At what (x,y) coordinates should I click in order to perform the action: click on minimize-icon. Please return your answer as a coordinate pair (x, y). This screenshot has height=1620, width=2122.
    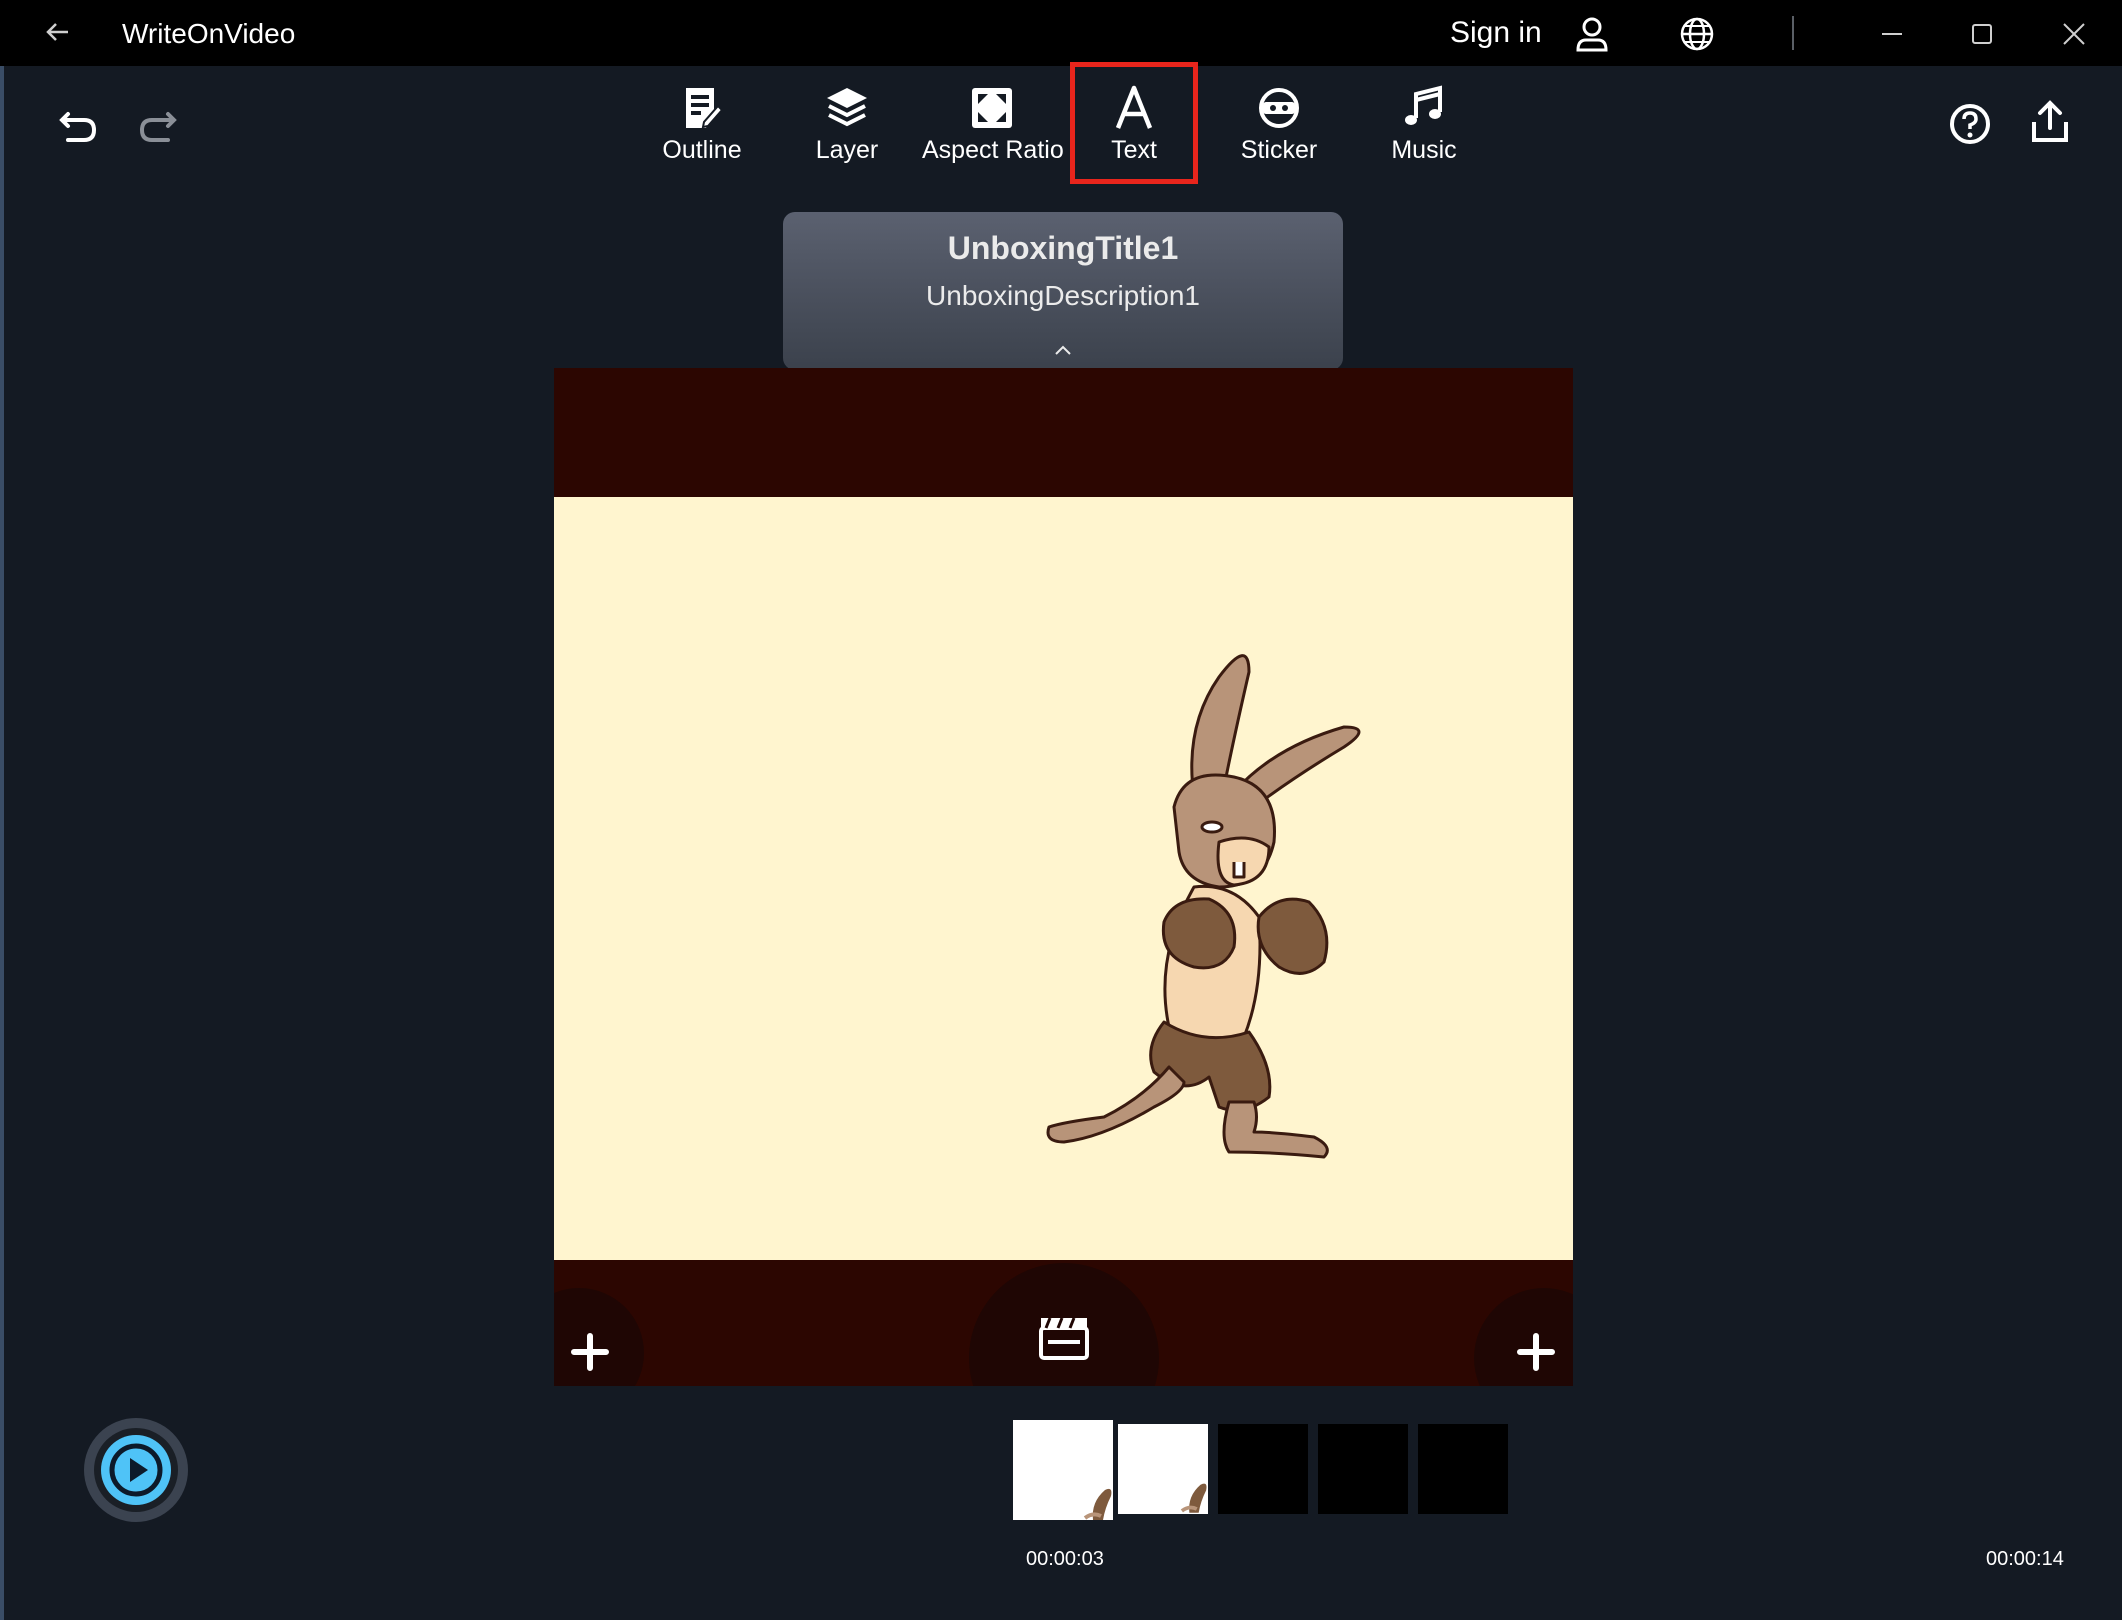
    Looking at the image, I should click on (1892, 34).